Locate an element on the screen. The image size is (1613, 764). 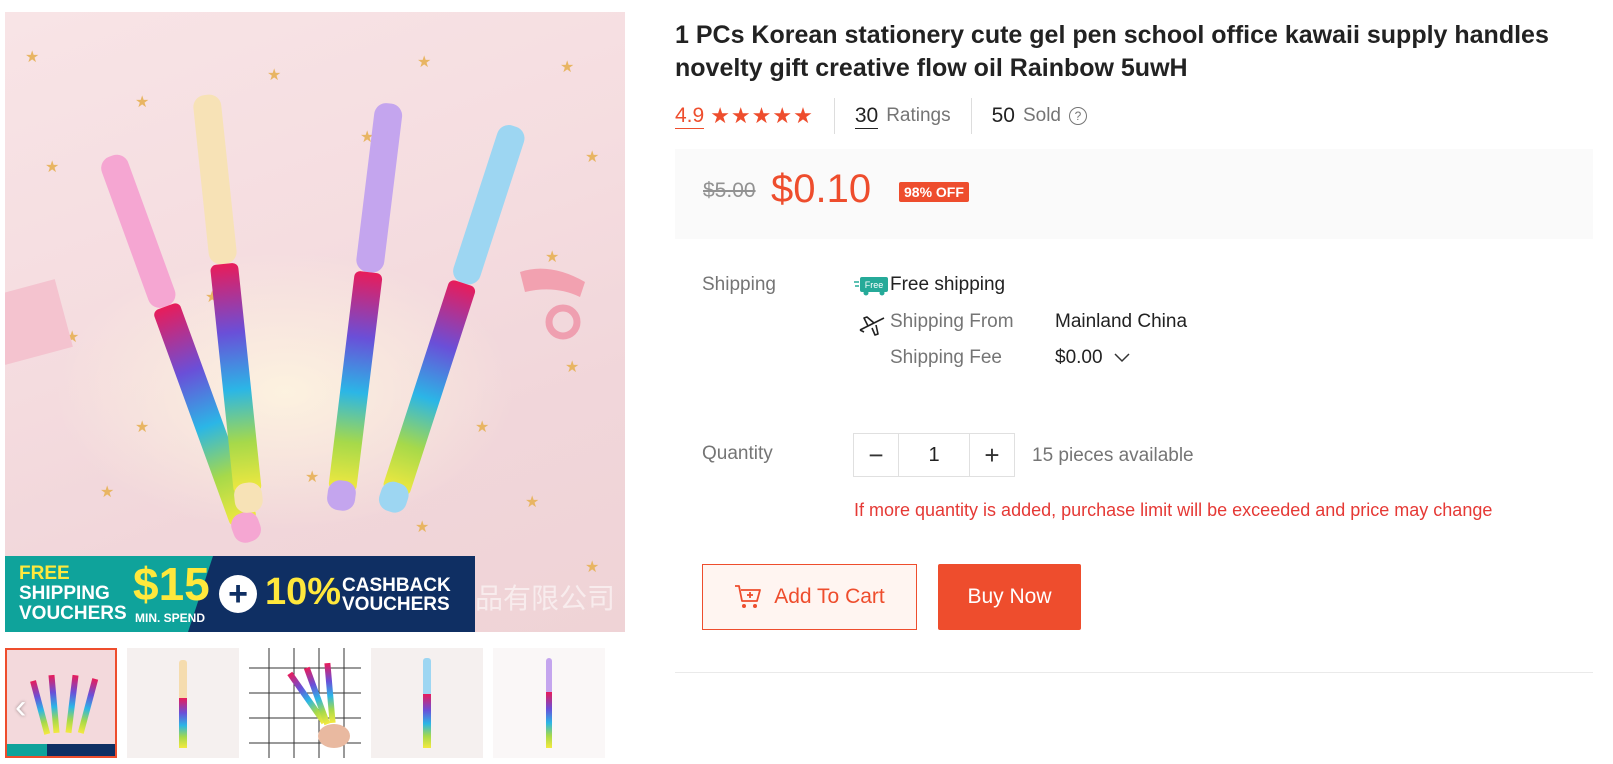
shipping-fee-value: $0.00 is located at coordinates (1079, 357).